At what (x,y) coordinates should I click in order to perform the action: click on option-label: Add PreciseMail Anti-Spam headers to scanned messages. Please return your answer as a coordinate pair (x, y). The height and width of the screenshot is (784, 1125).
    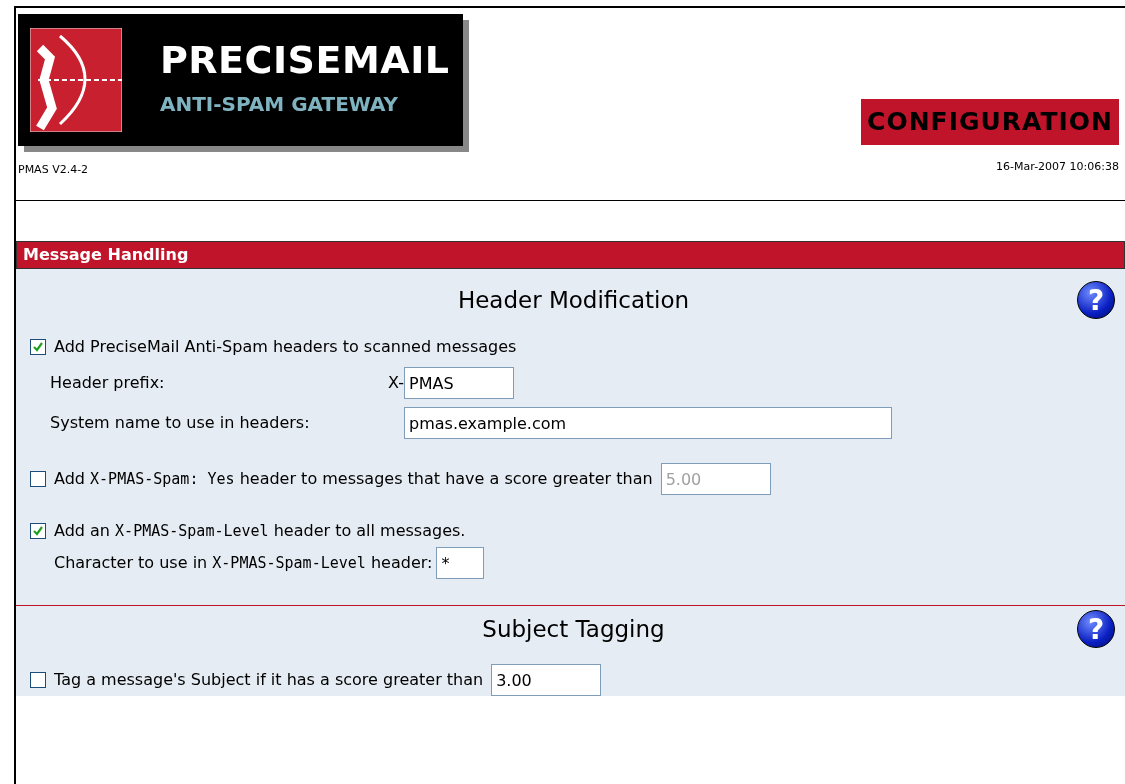
    Looking at the image, I should click on (285, 347).